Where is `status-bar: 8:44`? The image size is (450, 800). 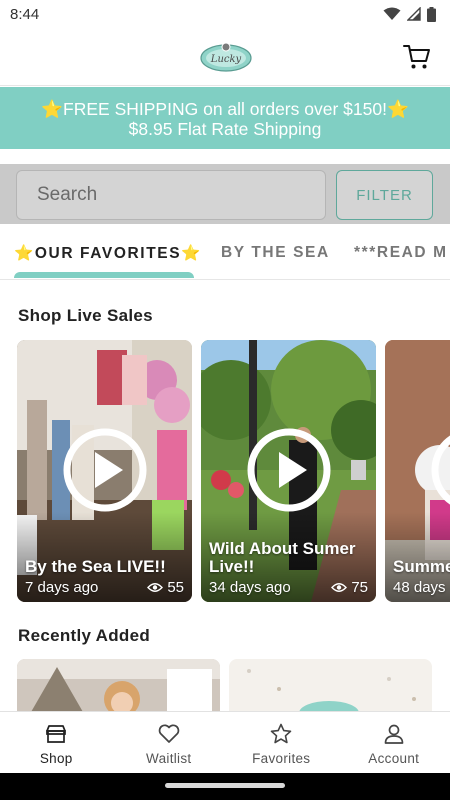 status-bar: 8:44 is located at coordinates (225, 14).